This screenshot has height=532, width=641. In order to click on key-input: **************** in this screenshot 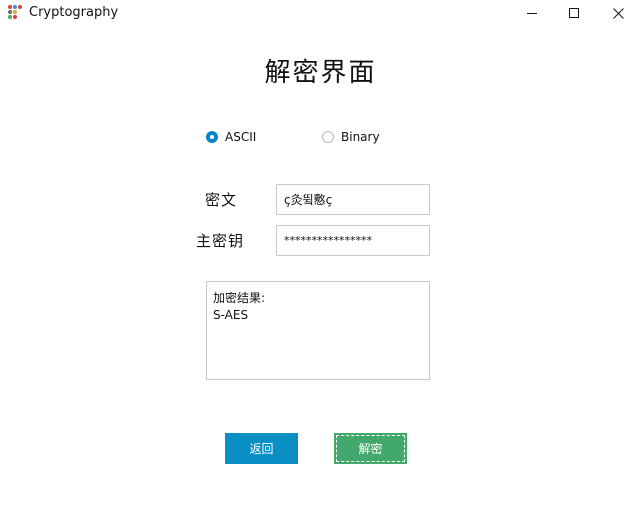, I will do `click(353, 240)`.